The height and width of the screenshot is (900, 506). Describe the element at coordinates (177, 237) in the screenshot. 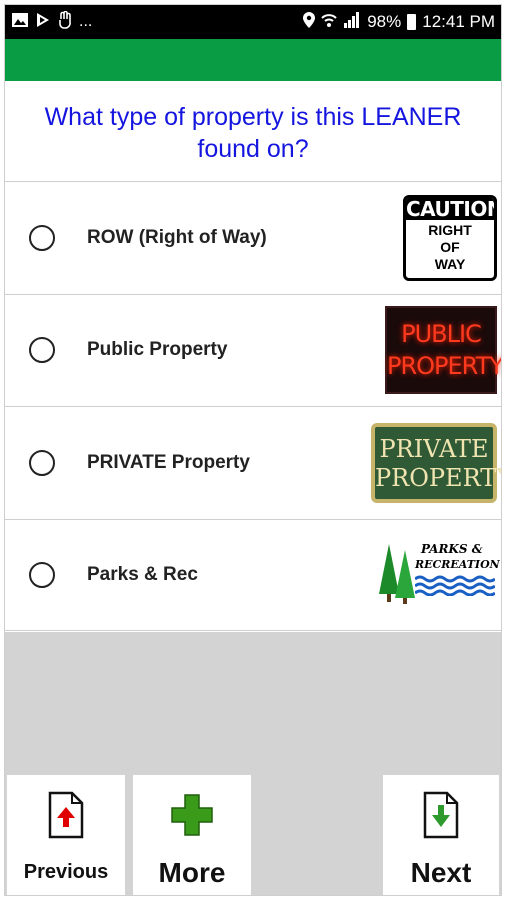

I see `option-label: ROW (Right of Way)` at that location.